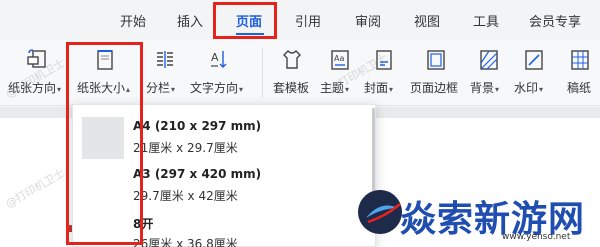  Describe the element at coordinates (368, 20) in the screenshot. I see `tab-review: 审阅` at that location.